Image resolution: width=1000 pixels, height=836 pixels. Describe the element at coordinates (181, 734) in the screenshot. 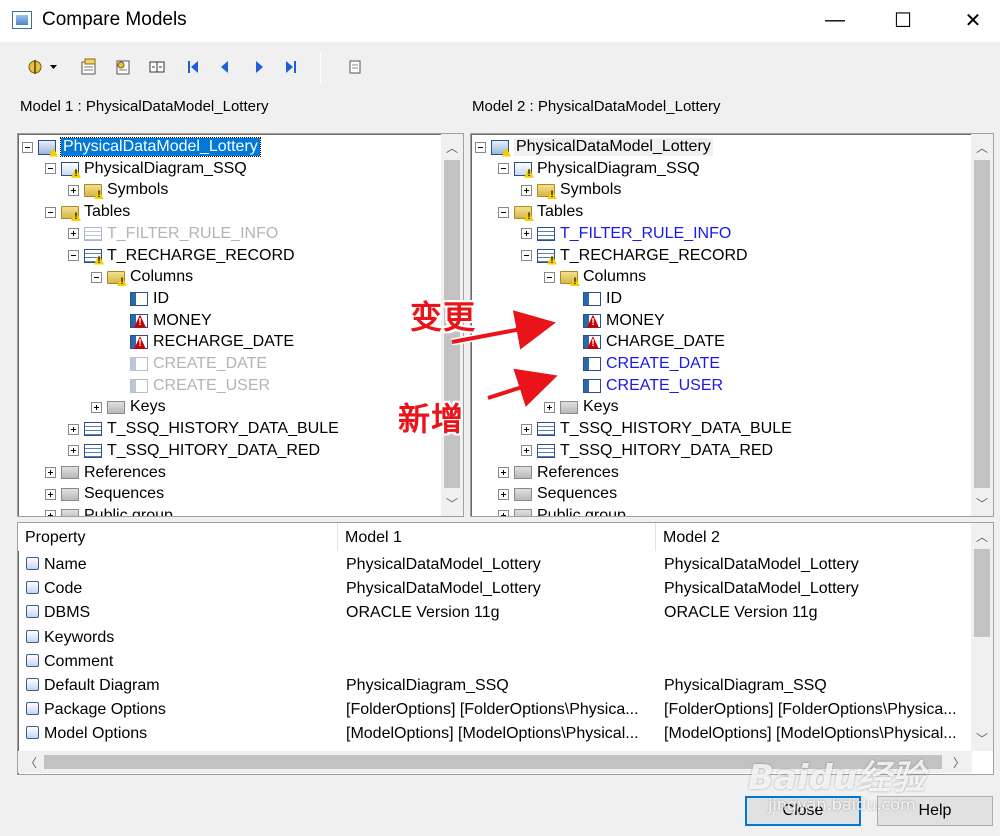

I see `property-name-cell: Model Options` at that location.